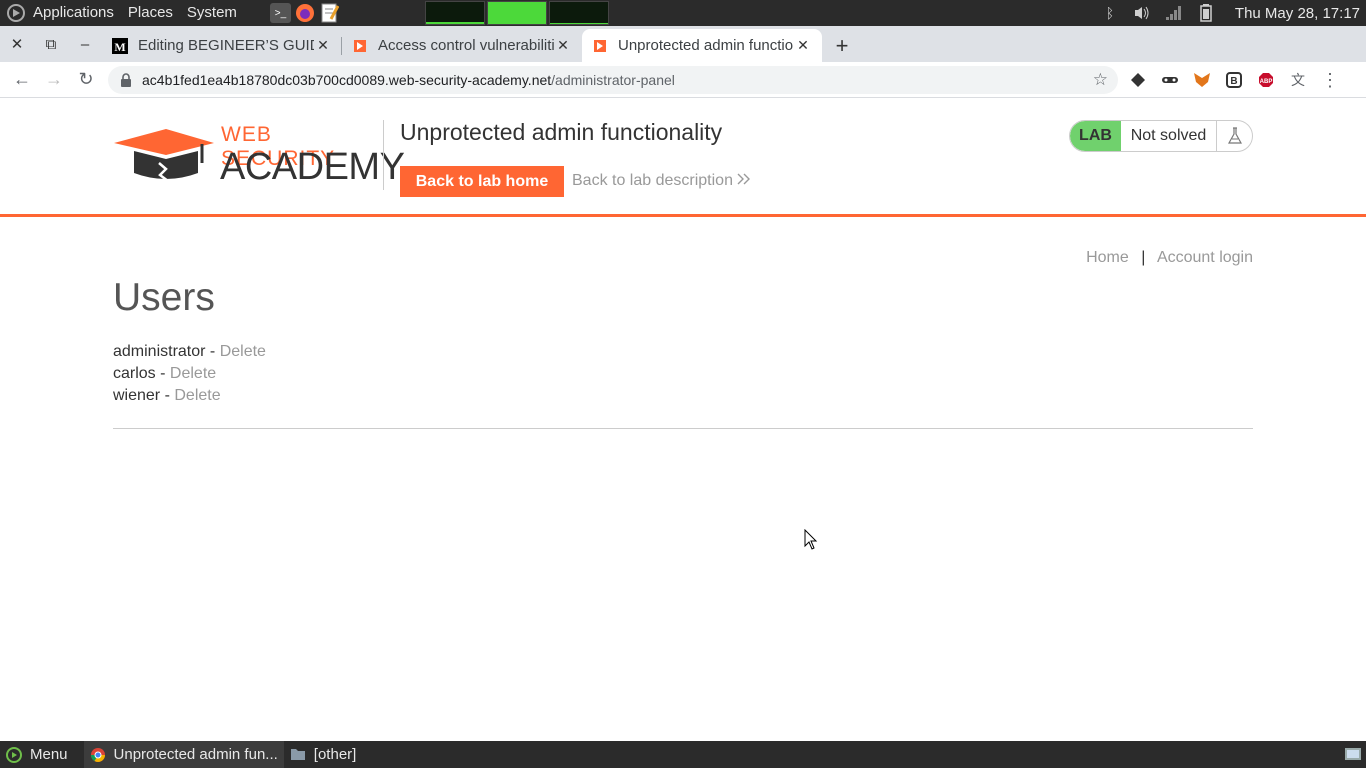 The width and height of the screenshot is (1366, 768). I want to click on lab-status-text: Not solved, so click(1168, 135).